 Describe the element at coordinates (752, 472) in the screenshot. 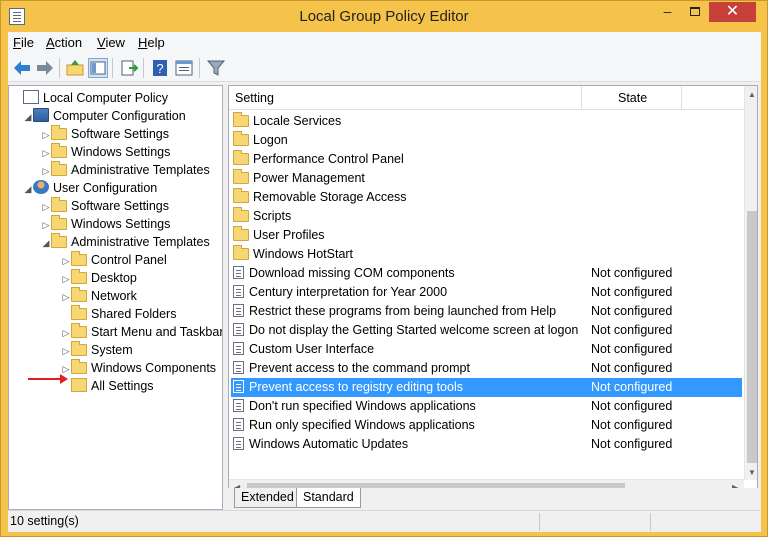

I see `scroll-down-arrow-icon: ▼` at that location.